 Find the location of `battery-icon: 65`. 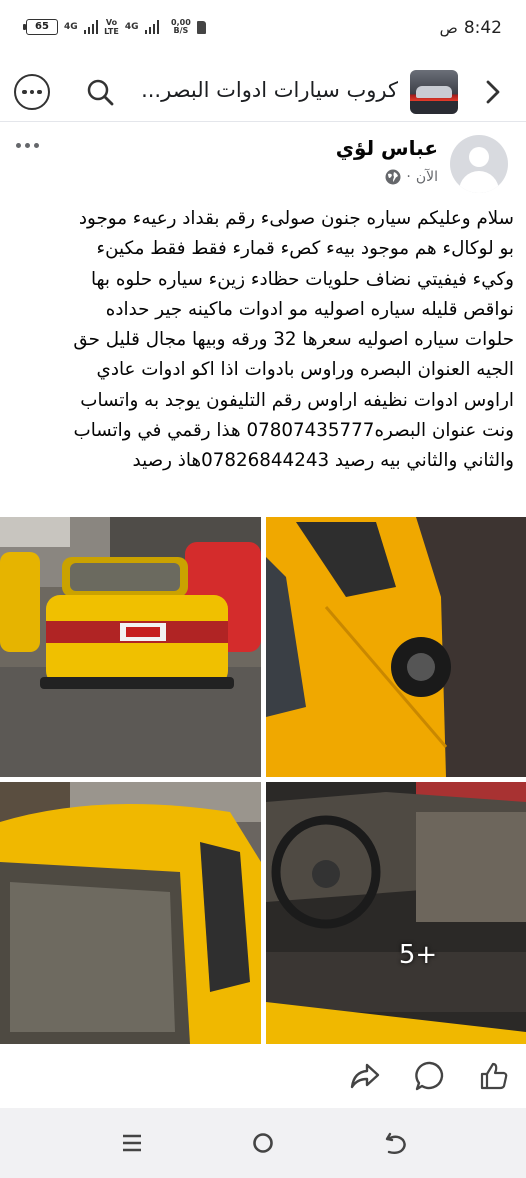

battery-icon: 65 is located at coordinates (40, 27).